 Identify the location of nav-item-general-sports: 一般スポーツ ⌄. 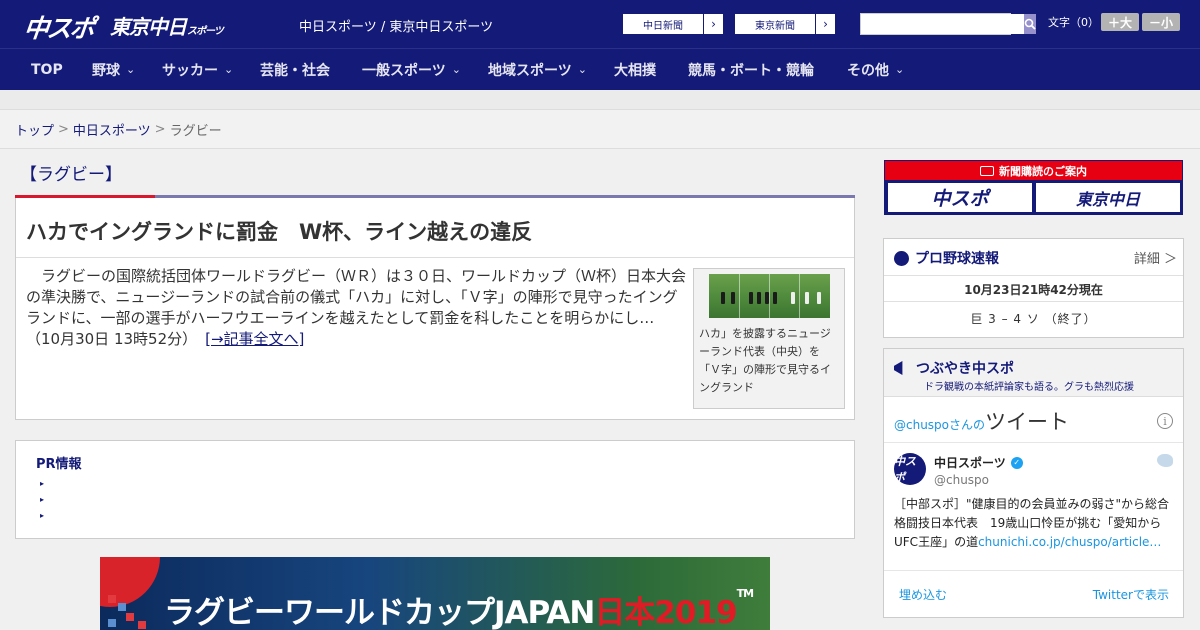
(411, 69).